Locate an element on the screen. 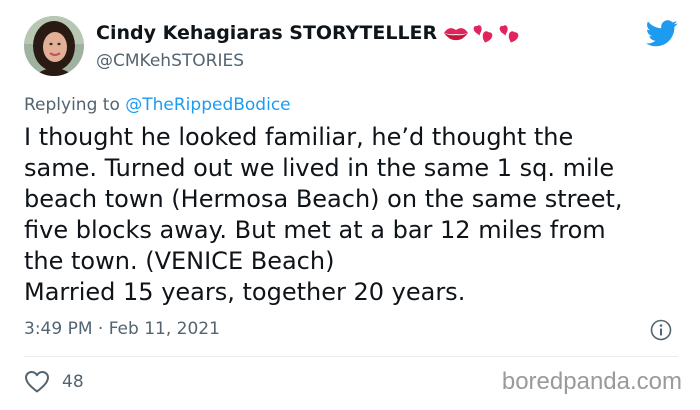  divider is located at coordinates (351, 356).